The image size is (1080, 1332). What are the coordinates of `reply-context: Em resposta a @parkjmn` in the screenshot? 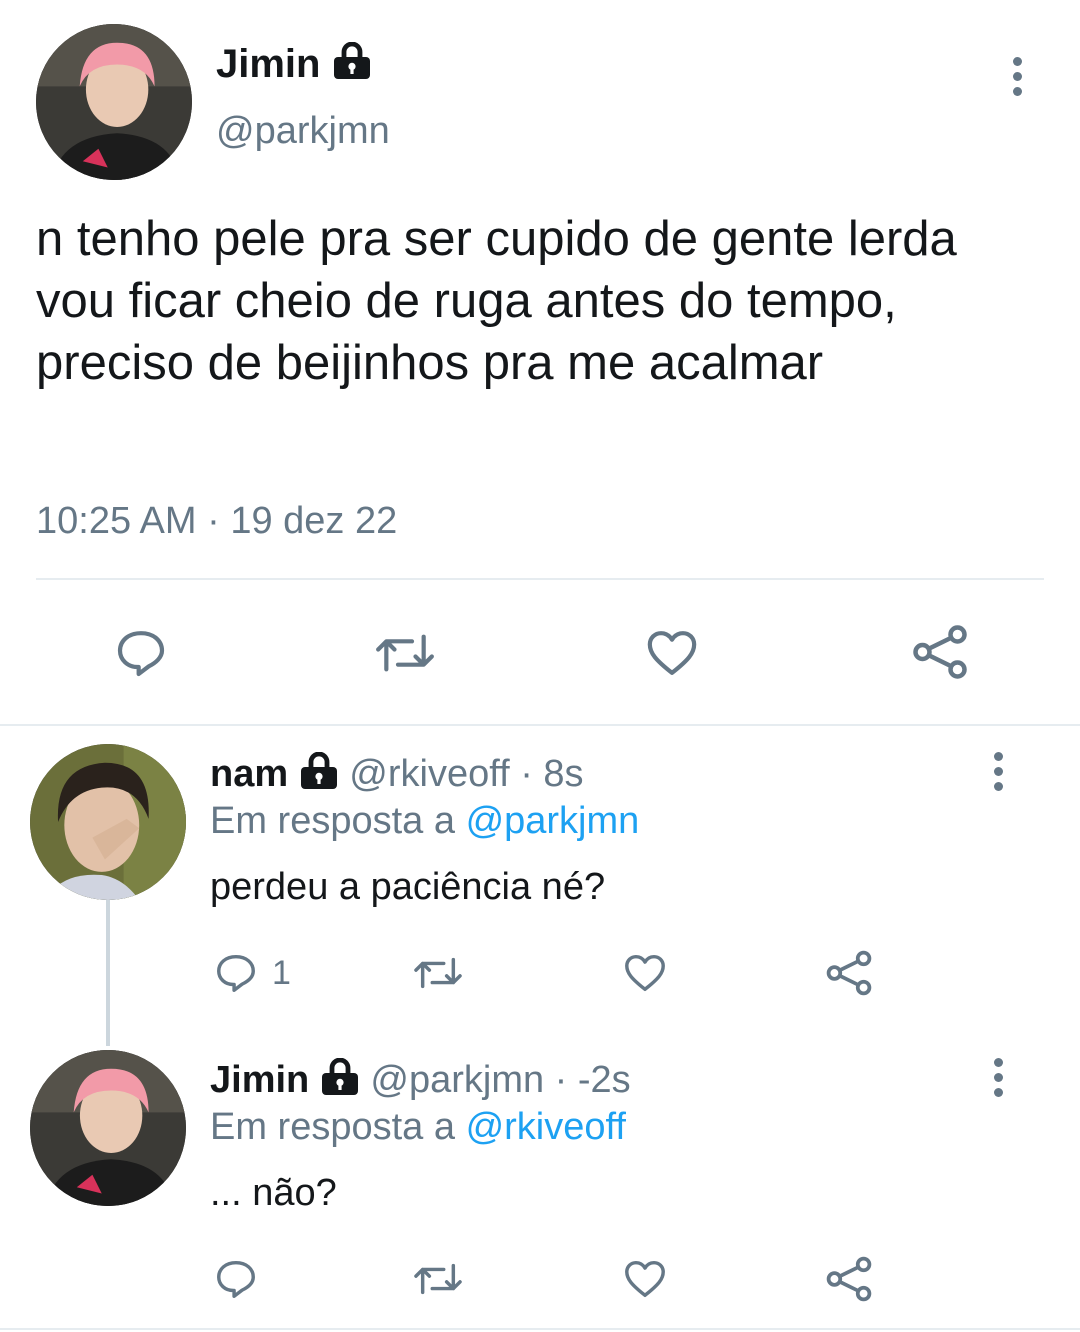 It's located at (424, 821).